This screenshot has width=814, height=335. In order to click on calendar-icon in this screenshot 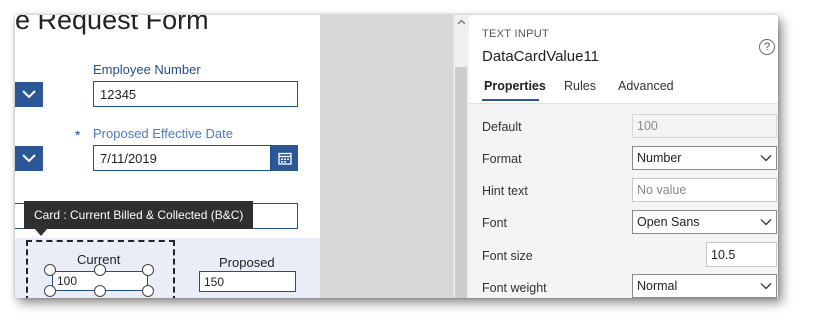, I will do `click(284, 158)`.